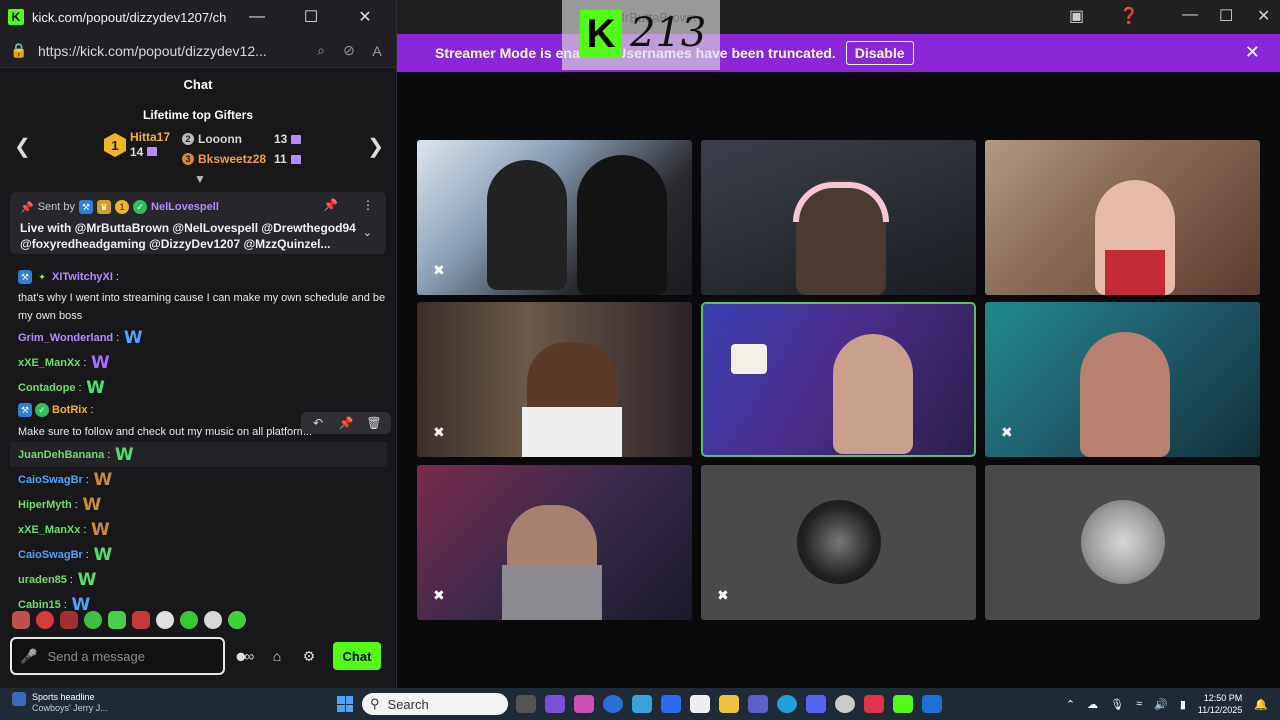 Image resolution: width=1280 pixels, height=720 pixels. I want to click on more-options-icon: ⋮, so click(368, 205).